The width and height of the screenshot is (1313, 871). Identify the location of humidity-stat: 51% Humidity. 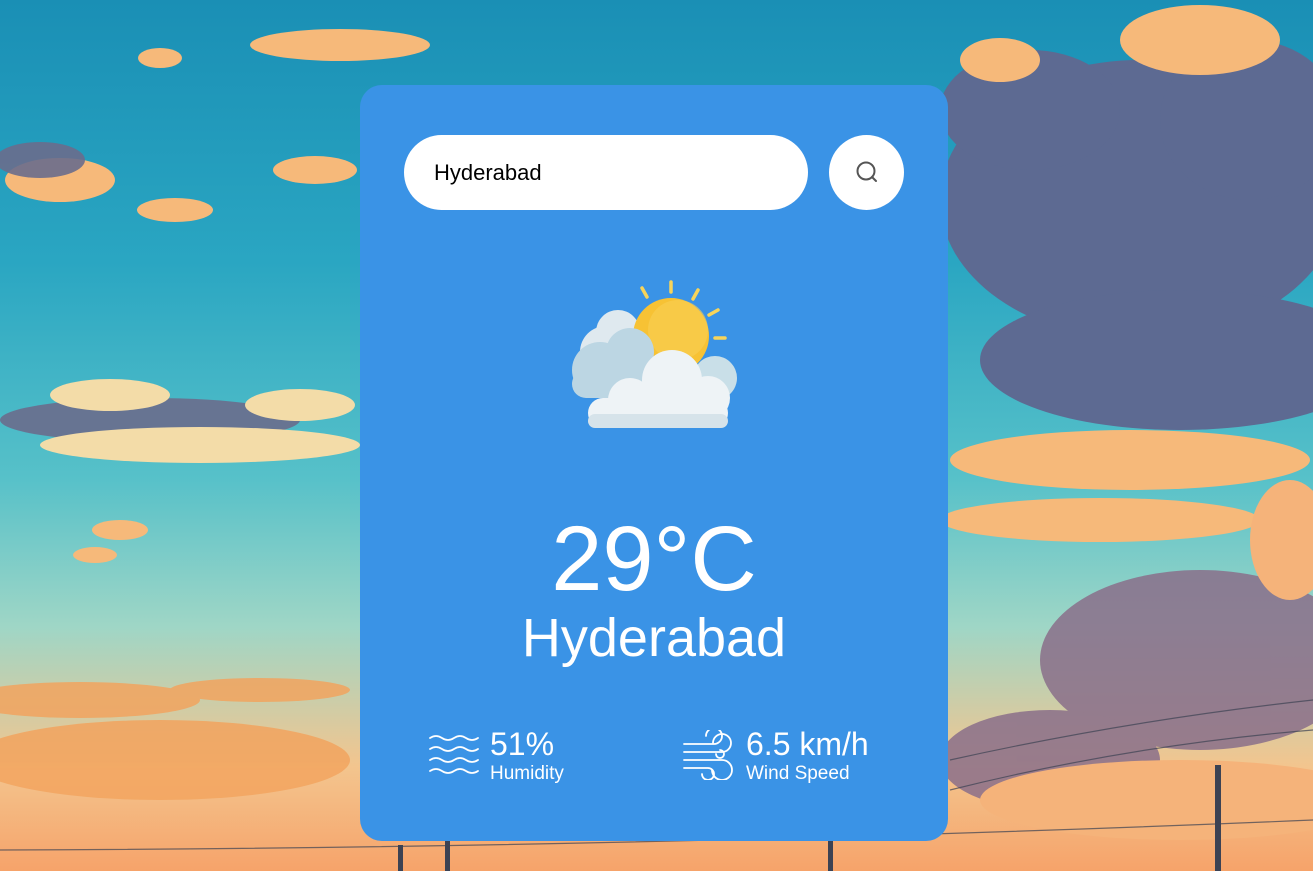
(496, 755).